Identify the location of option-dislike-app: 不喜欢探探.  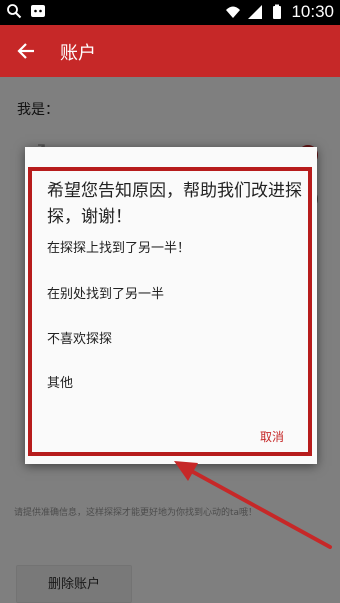
(172, 340).